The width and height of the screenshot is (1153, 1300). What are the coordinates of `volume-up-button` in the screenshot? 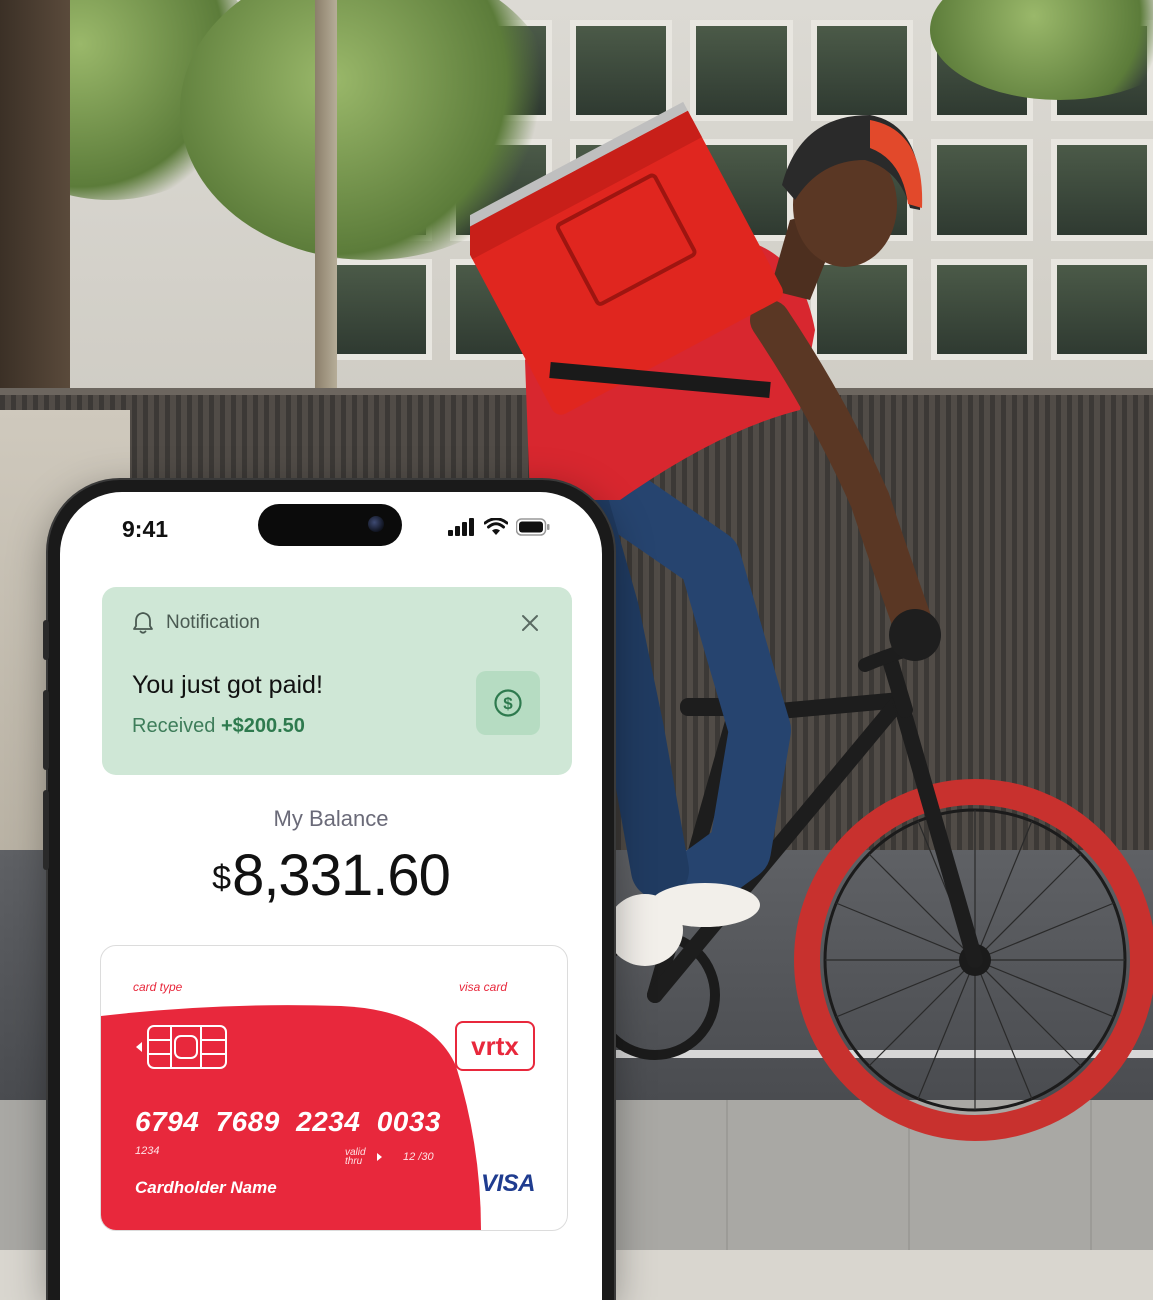 It's located at (46, 730).